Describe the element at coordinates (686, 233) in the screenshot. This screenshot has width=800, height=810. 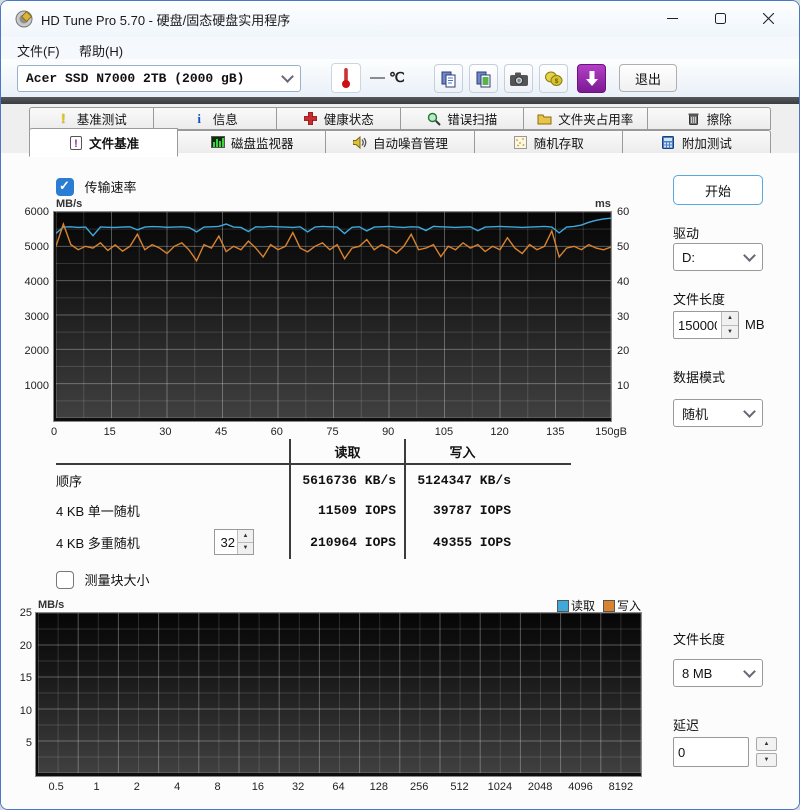
I see `drive-label: 驱动` at that location.